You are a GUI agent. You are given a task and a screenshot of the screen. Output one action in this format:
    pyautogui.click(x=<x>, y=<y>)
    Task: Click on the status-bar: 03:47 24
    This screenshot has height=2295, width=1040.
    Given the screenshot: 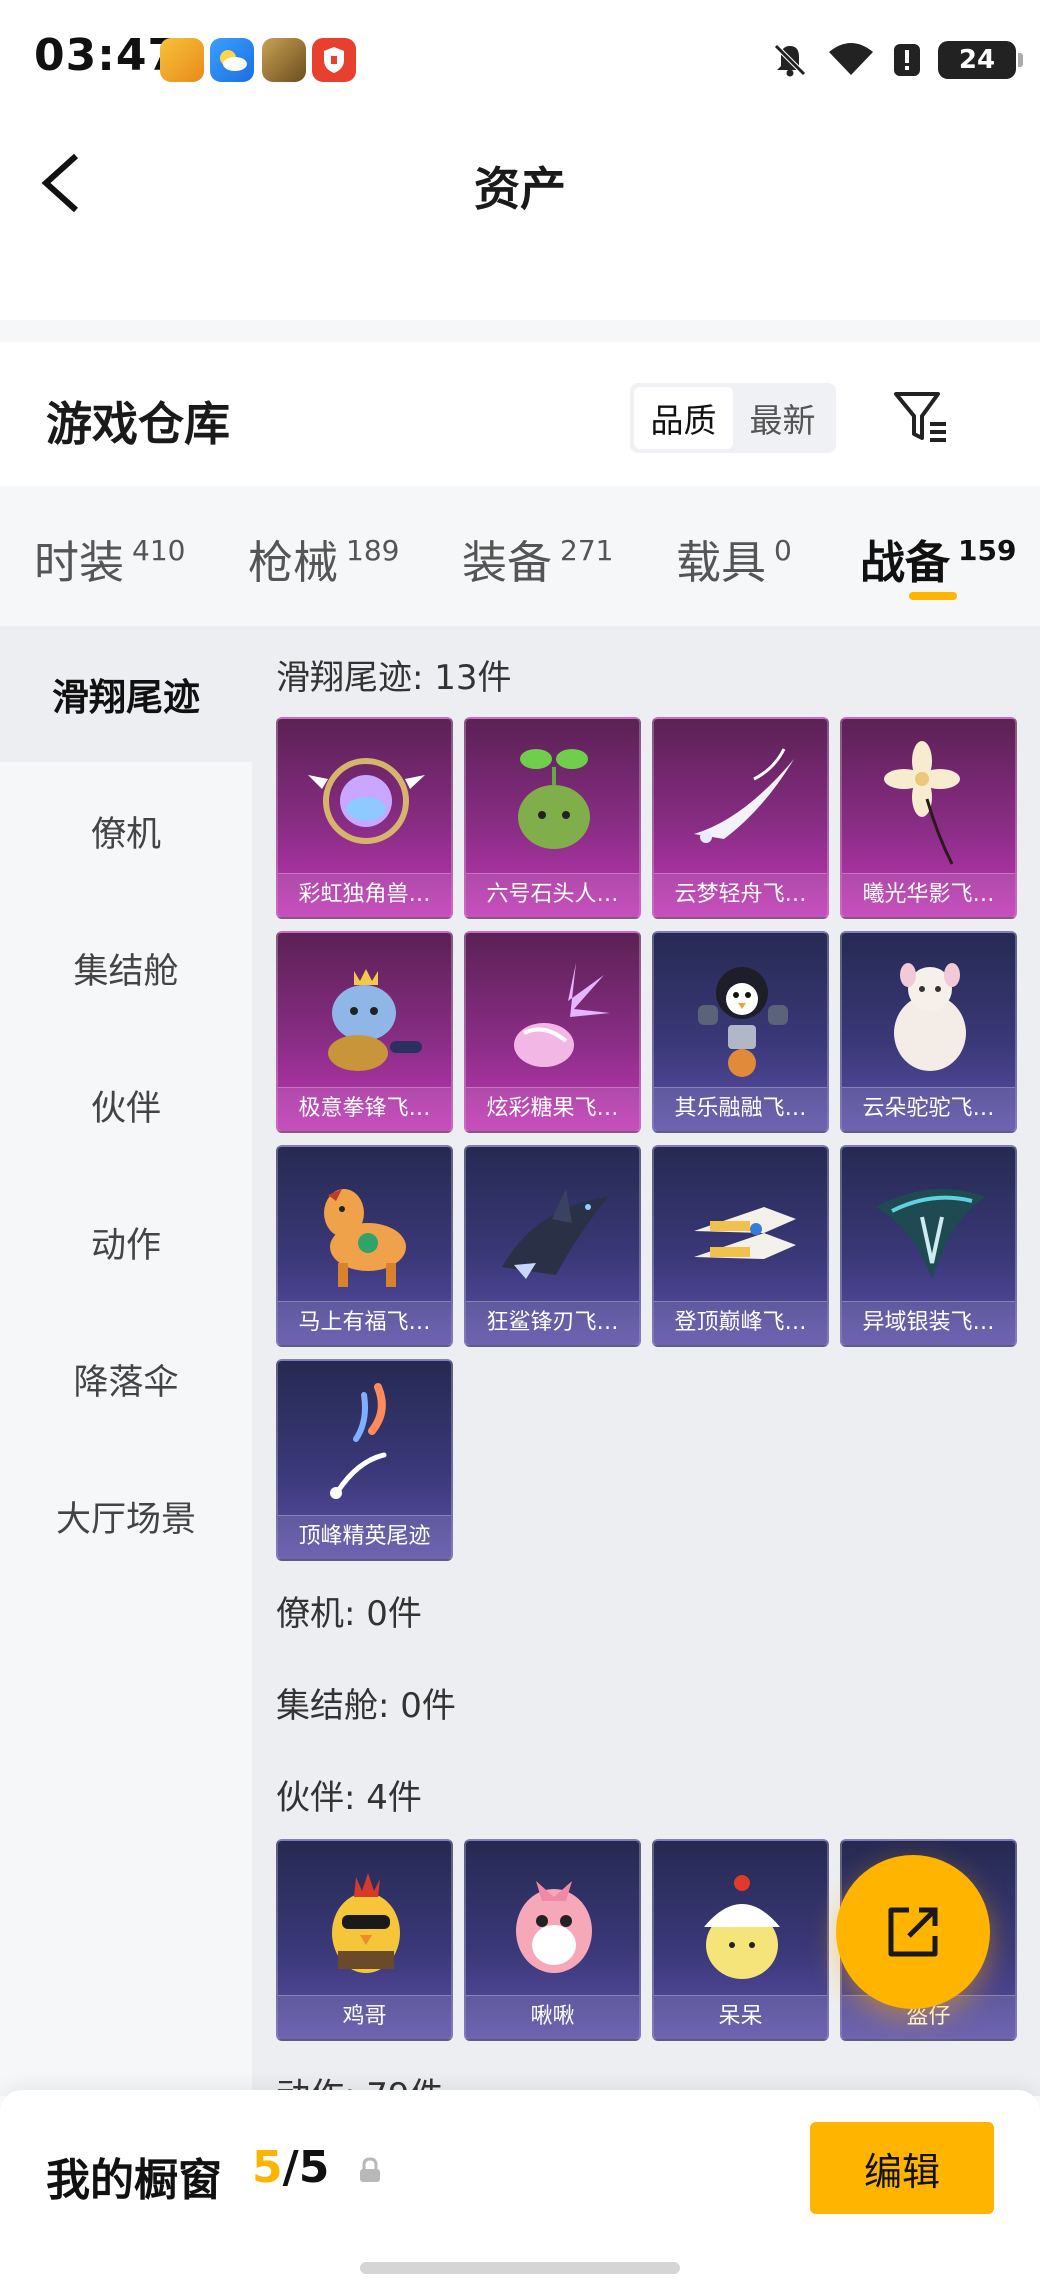 What is the action you would take?
    pyautogui.click(x=520, y=60)
    